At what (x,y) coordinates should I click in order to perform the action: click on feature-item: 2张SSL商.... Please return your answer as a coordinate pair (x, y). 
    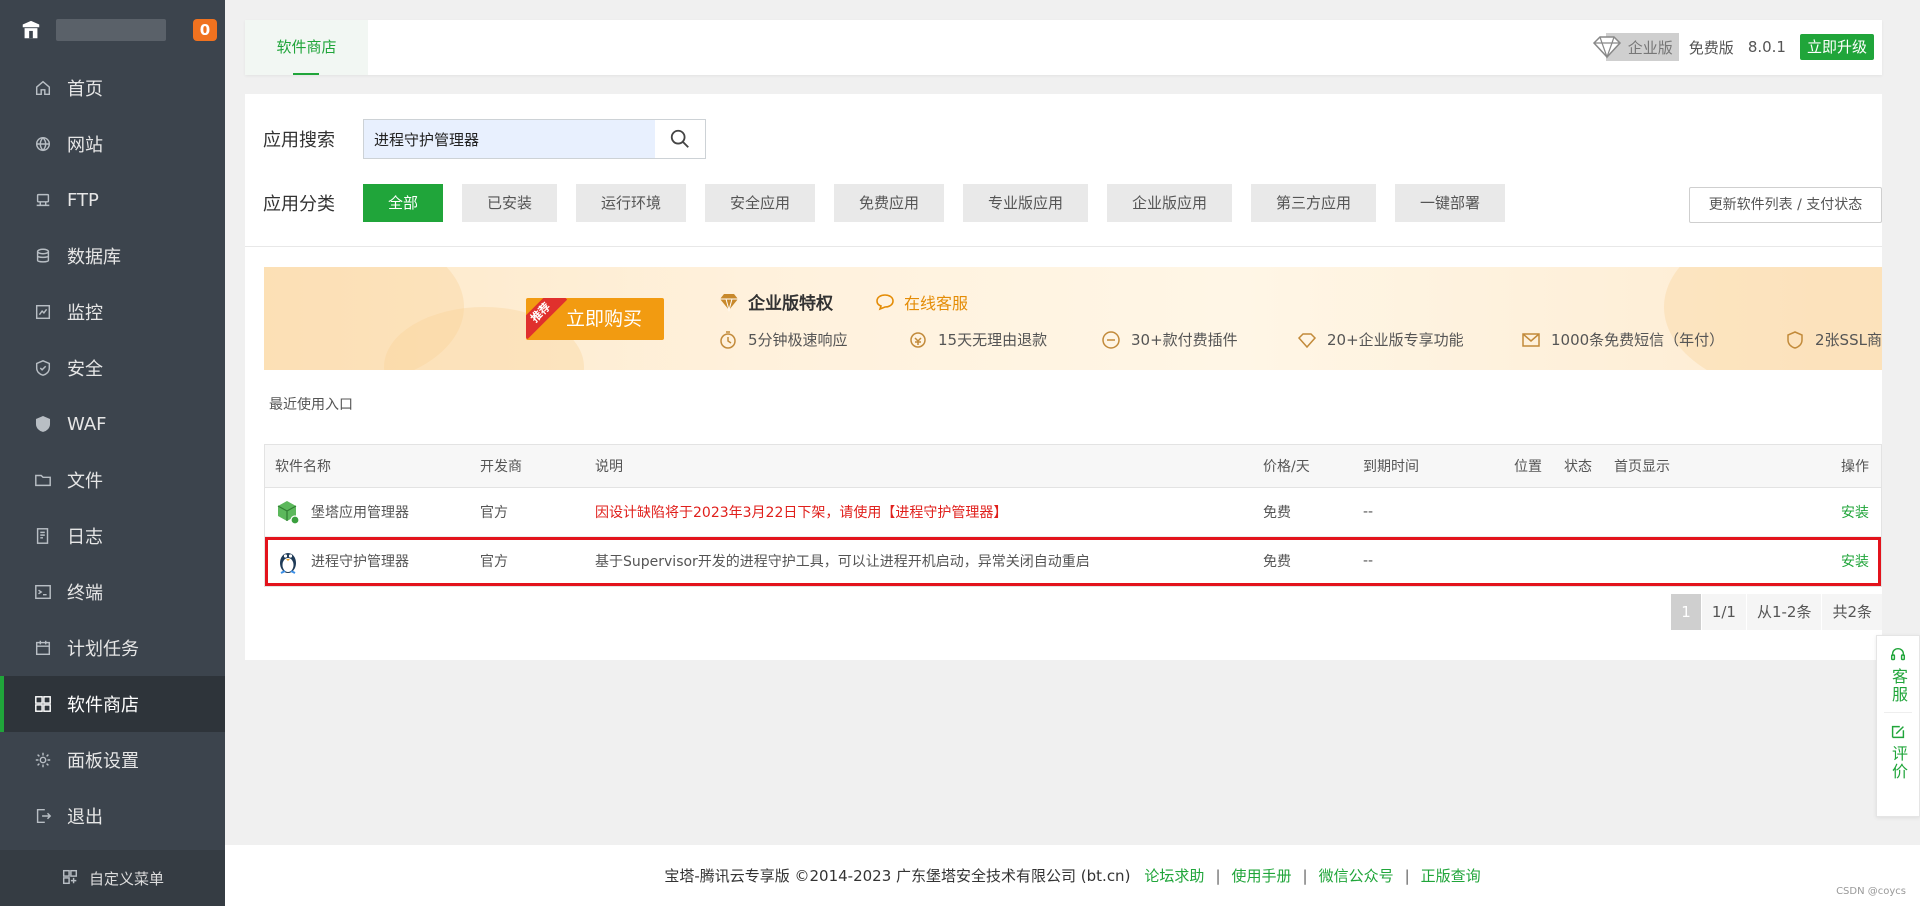
    Looking at the image, I should click on (1833, 339).